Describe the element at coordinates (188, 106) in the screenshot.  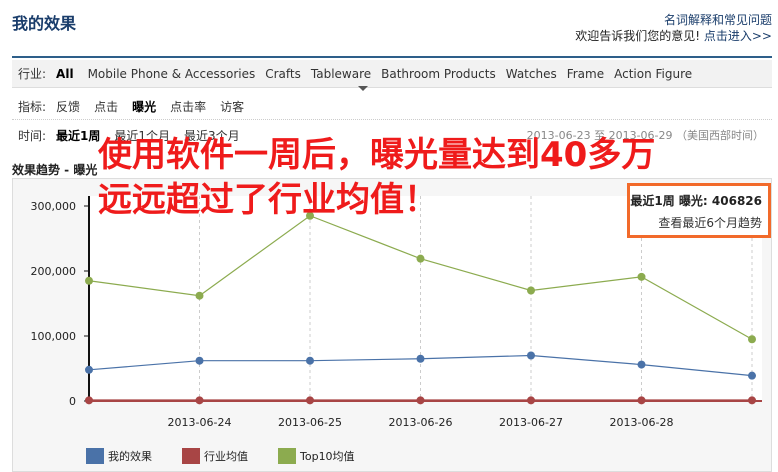
I see `metric-ctr: 点击率` at that location.